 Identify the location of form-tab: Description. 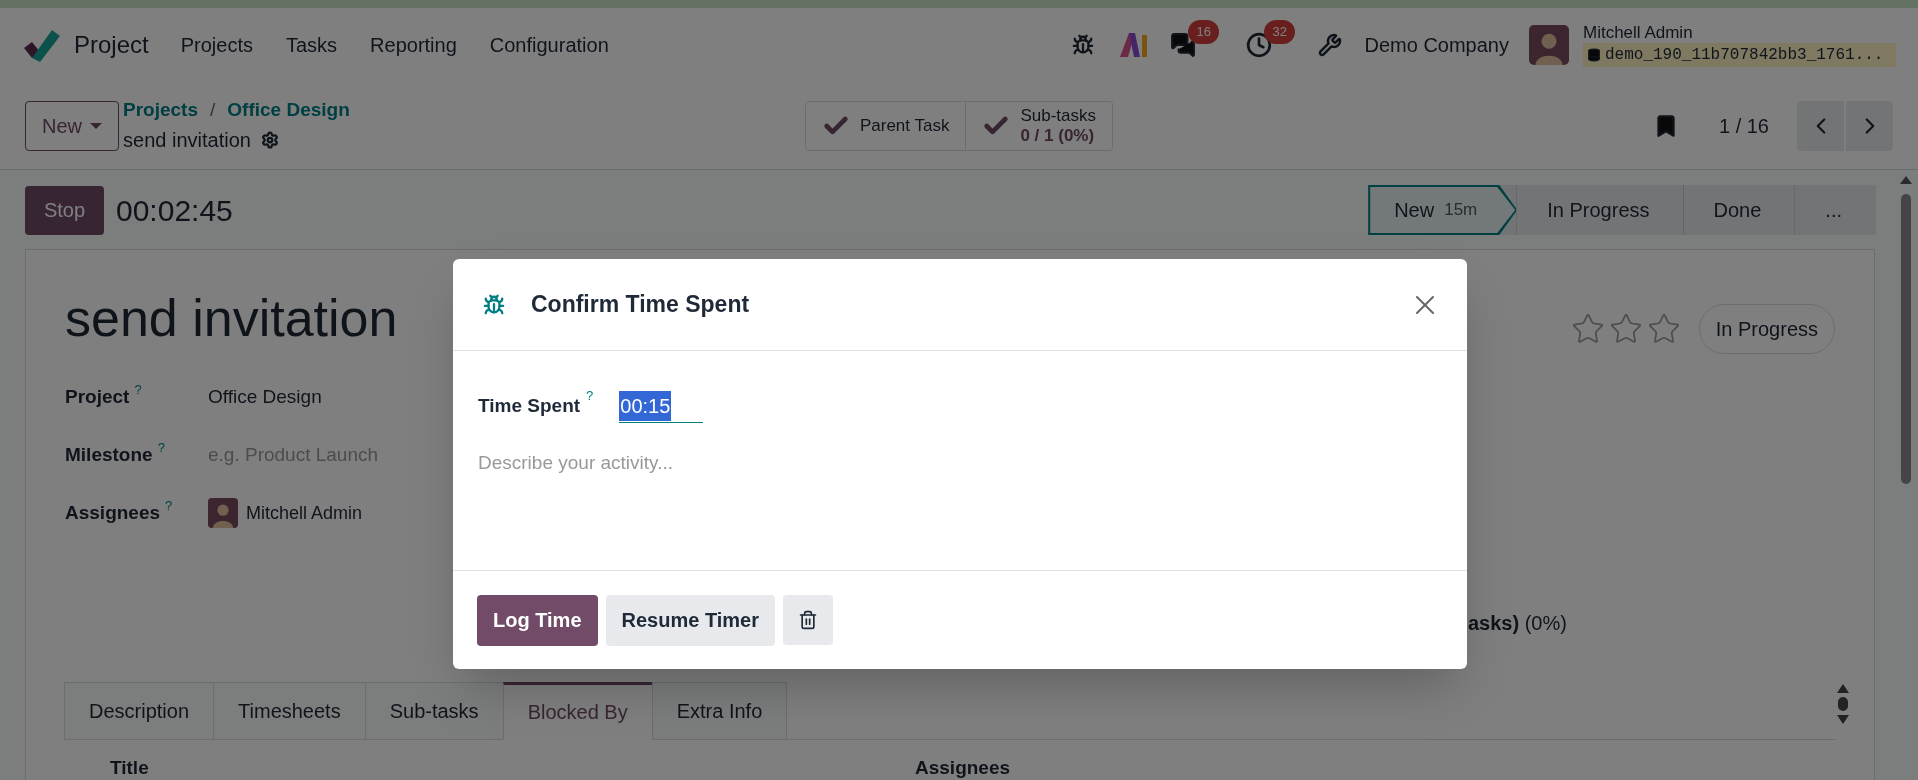
(139, 711).